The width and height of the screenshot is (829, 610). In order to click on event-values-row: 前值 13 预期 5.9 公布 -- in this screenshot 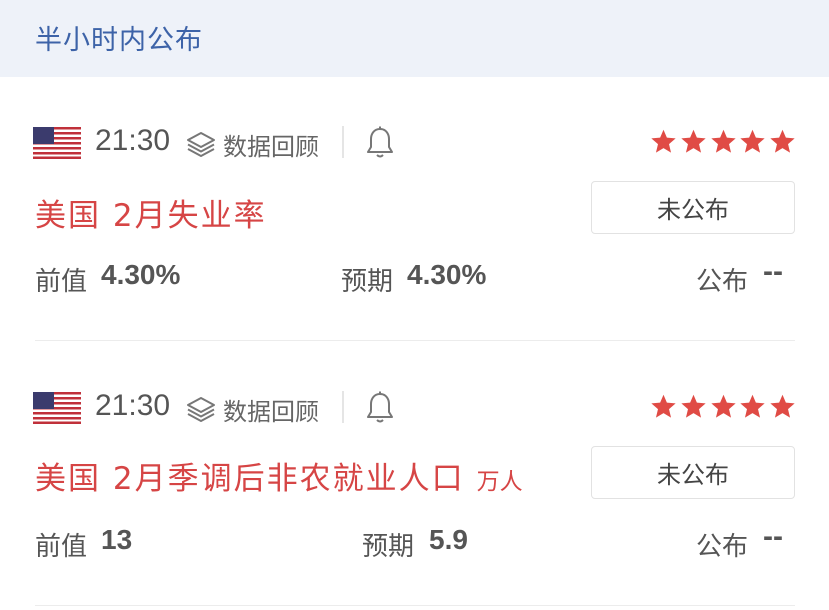, I will do `click(414, 541)`.